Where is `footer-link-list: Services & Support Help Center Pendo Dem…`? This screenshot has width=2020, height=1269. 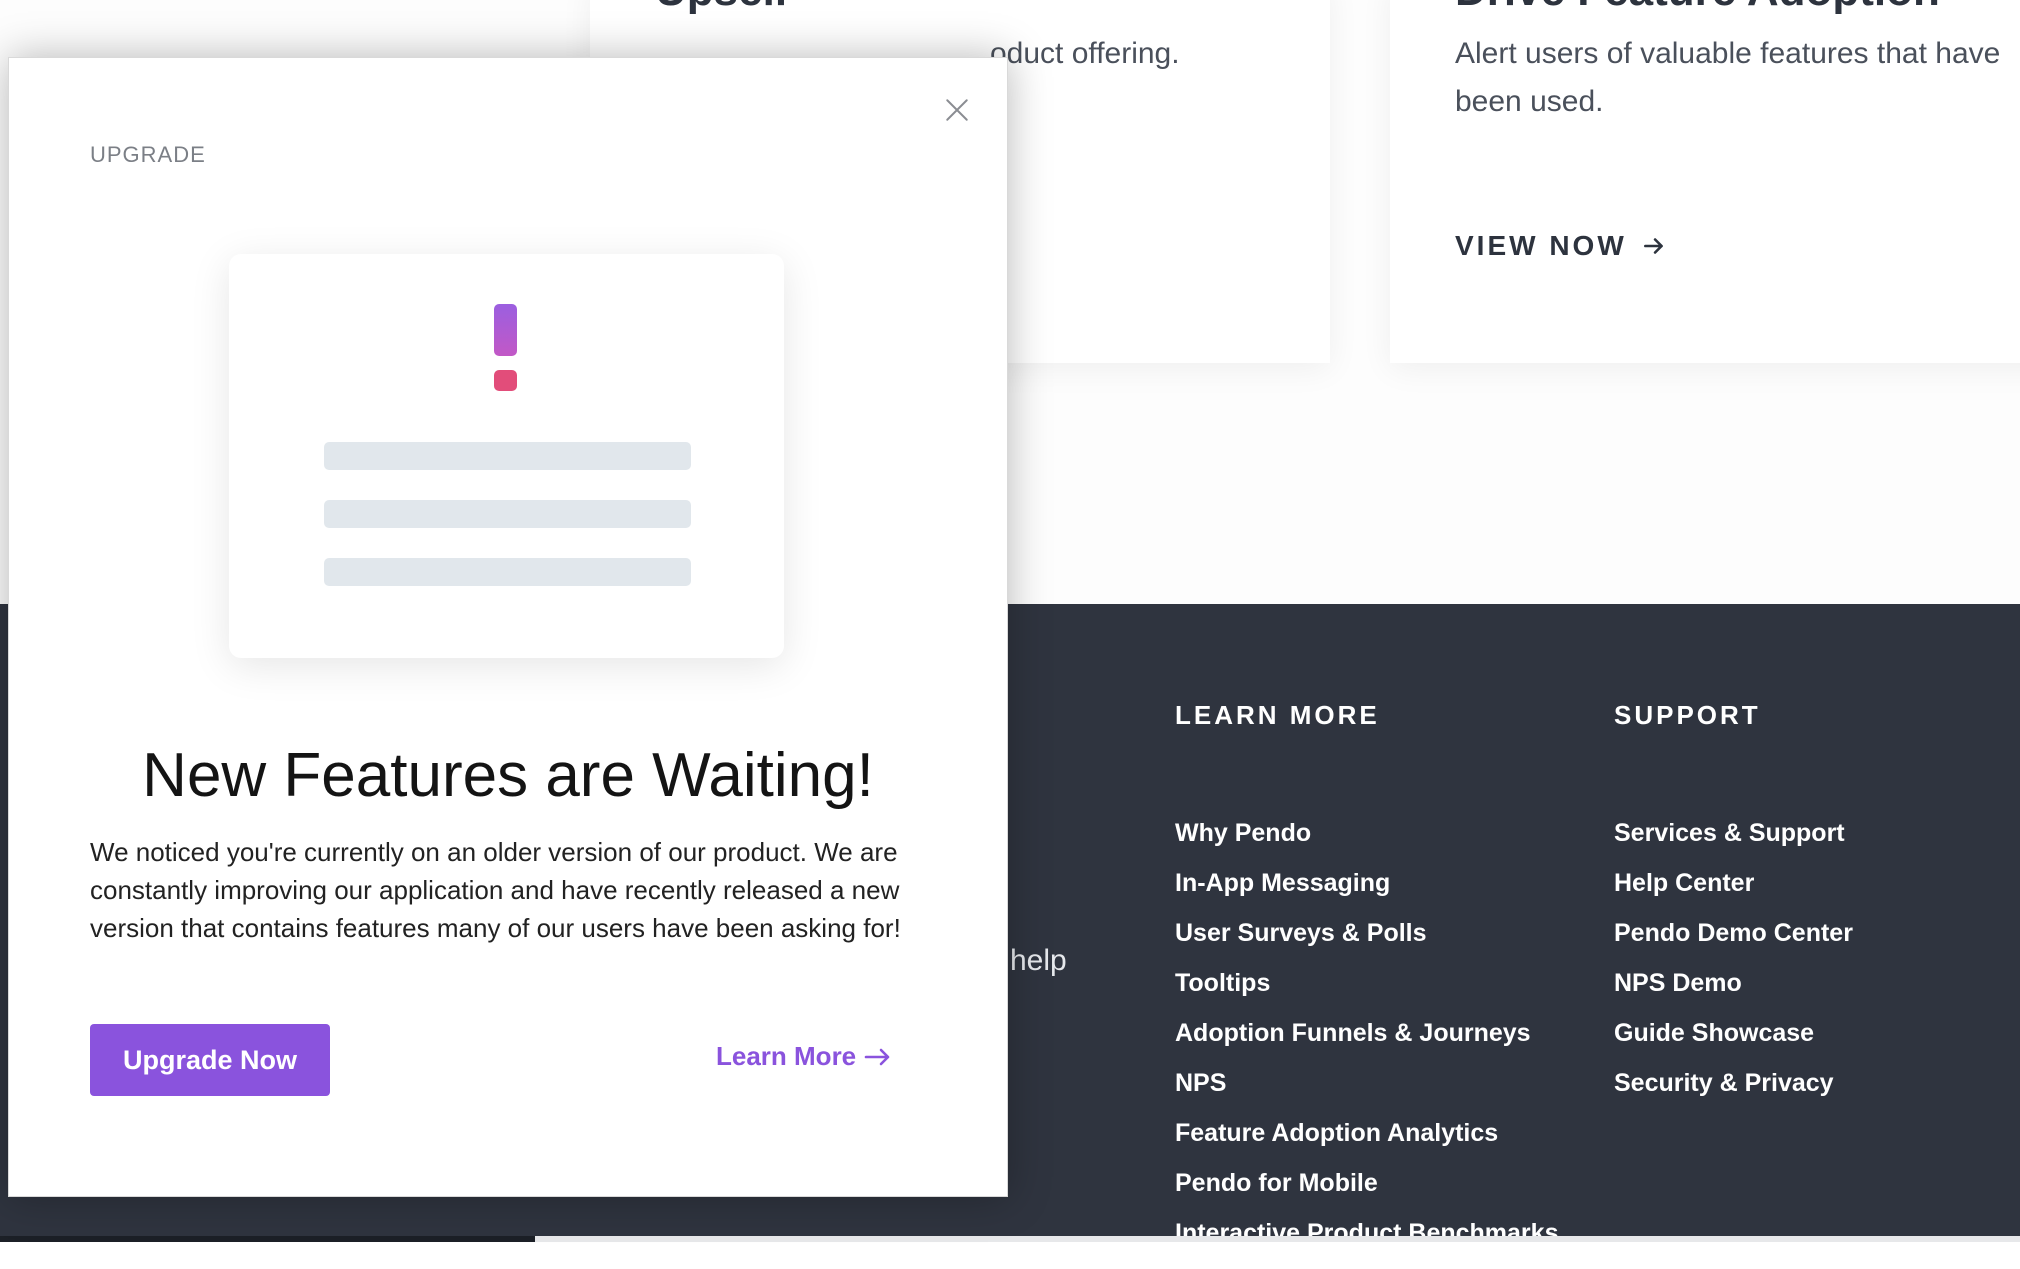 footer-link-list: Services & Support Help Center Pendo Dem… is located at coordinates (1733, 969).